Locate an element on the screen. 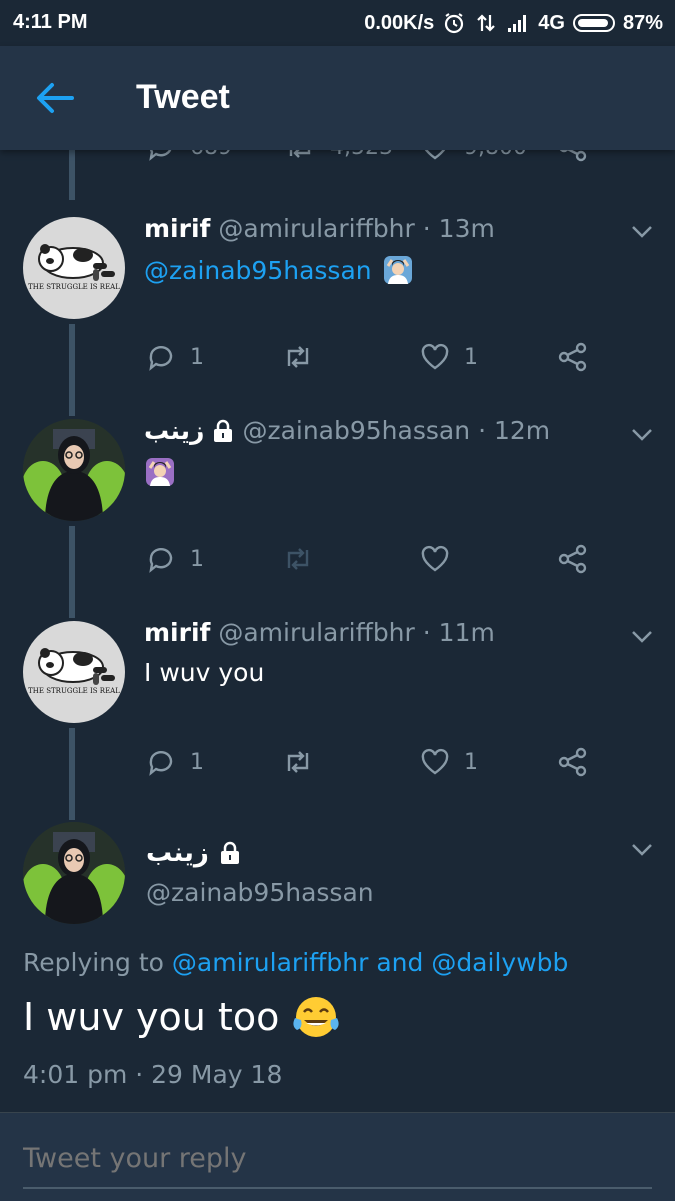  net-speed: 0.00K/s is located at coordinates (399, 22).